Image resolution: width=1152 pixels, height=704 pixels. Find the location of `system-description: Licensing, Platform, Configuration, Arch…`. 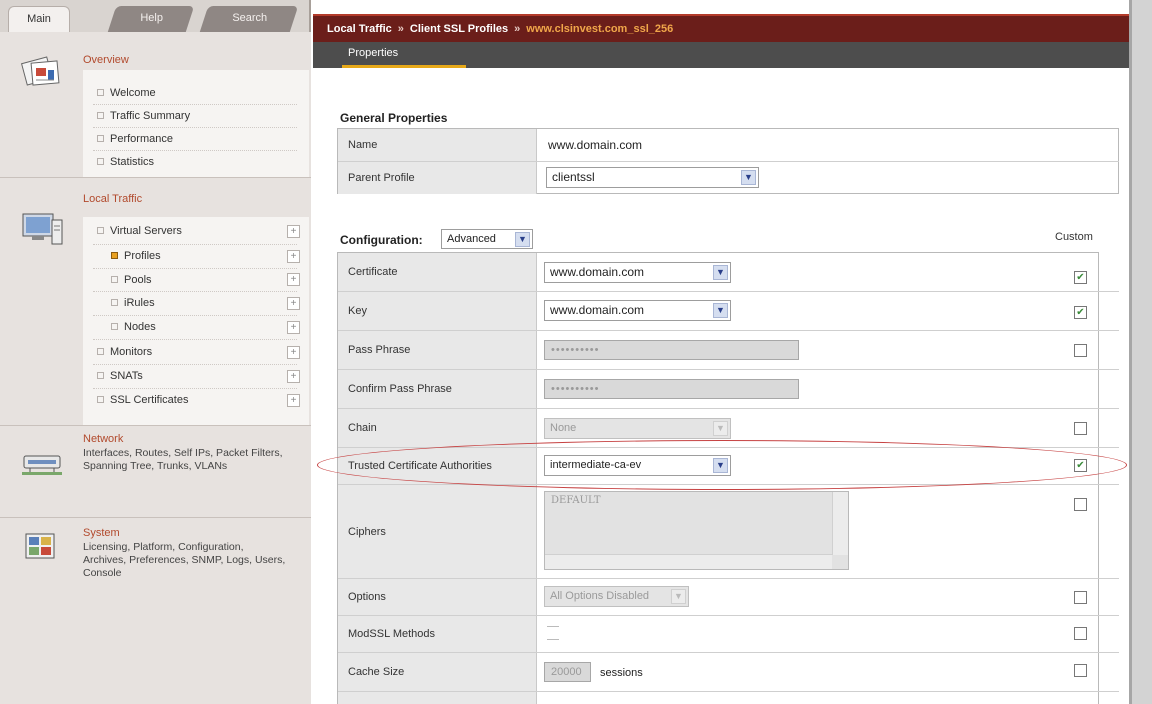

system-description: Licensing, Platform, Configuration, Arch… is located at coordinates (185, 560).